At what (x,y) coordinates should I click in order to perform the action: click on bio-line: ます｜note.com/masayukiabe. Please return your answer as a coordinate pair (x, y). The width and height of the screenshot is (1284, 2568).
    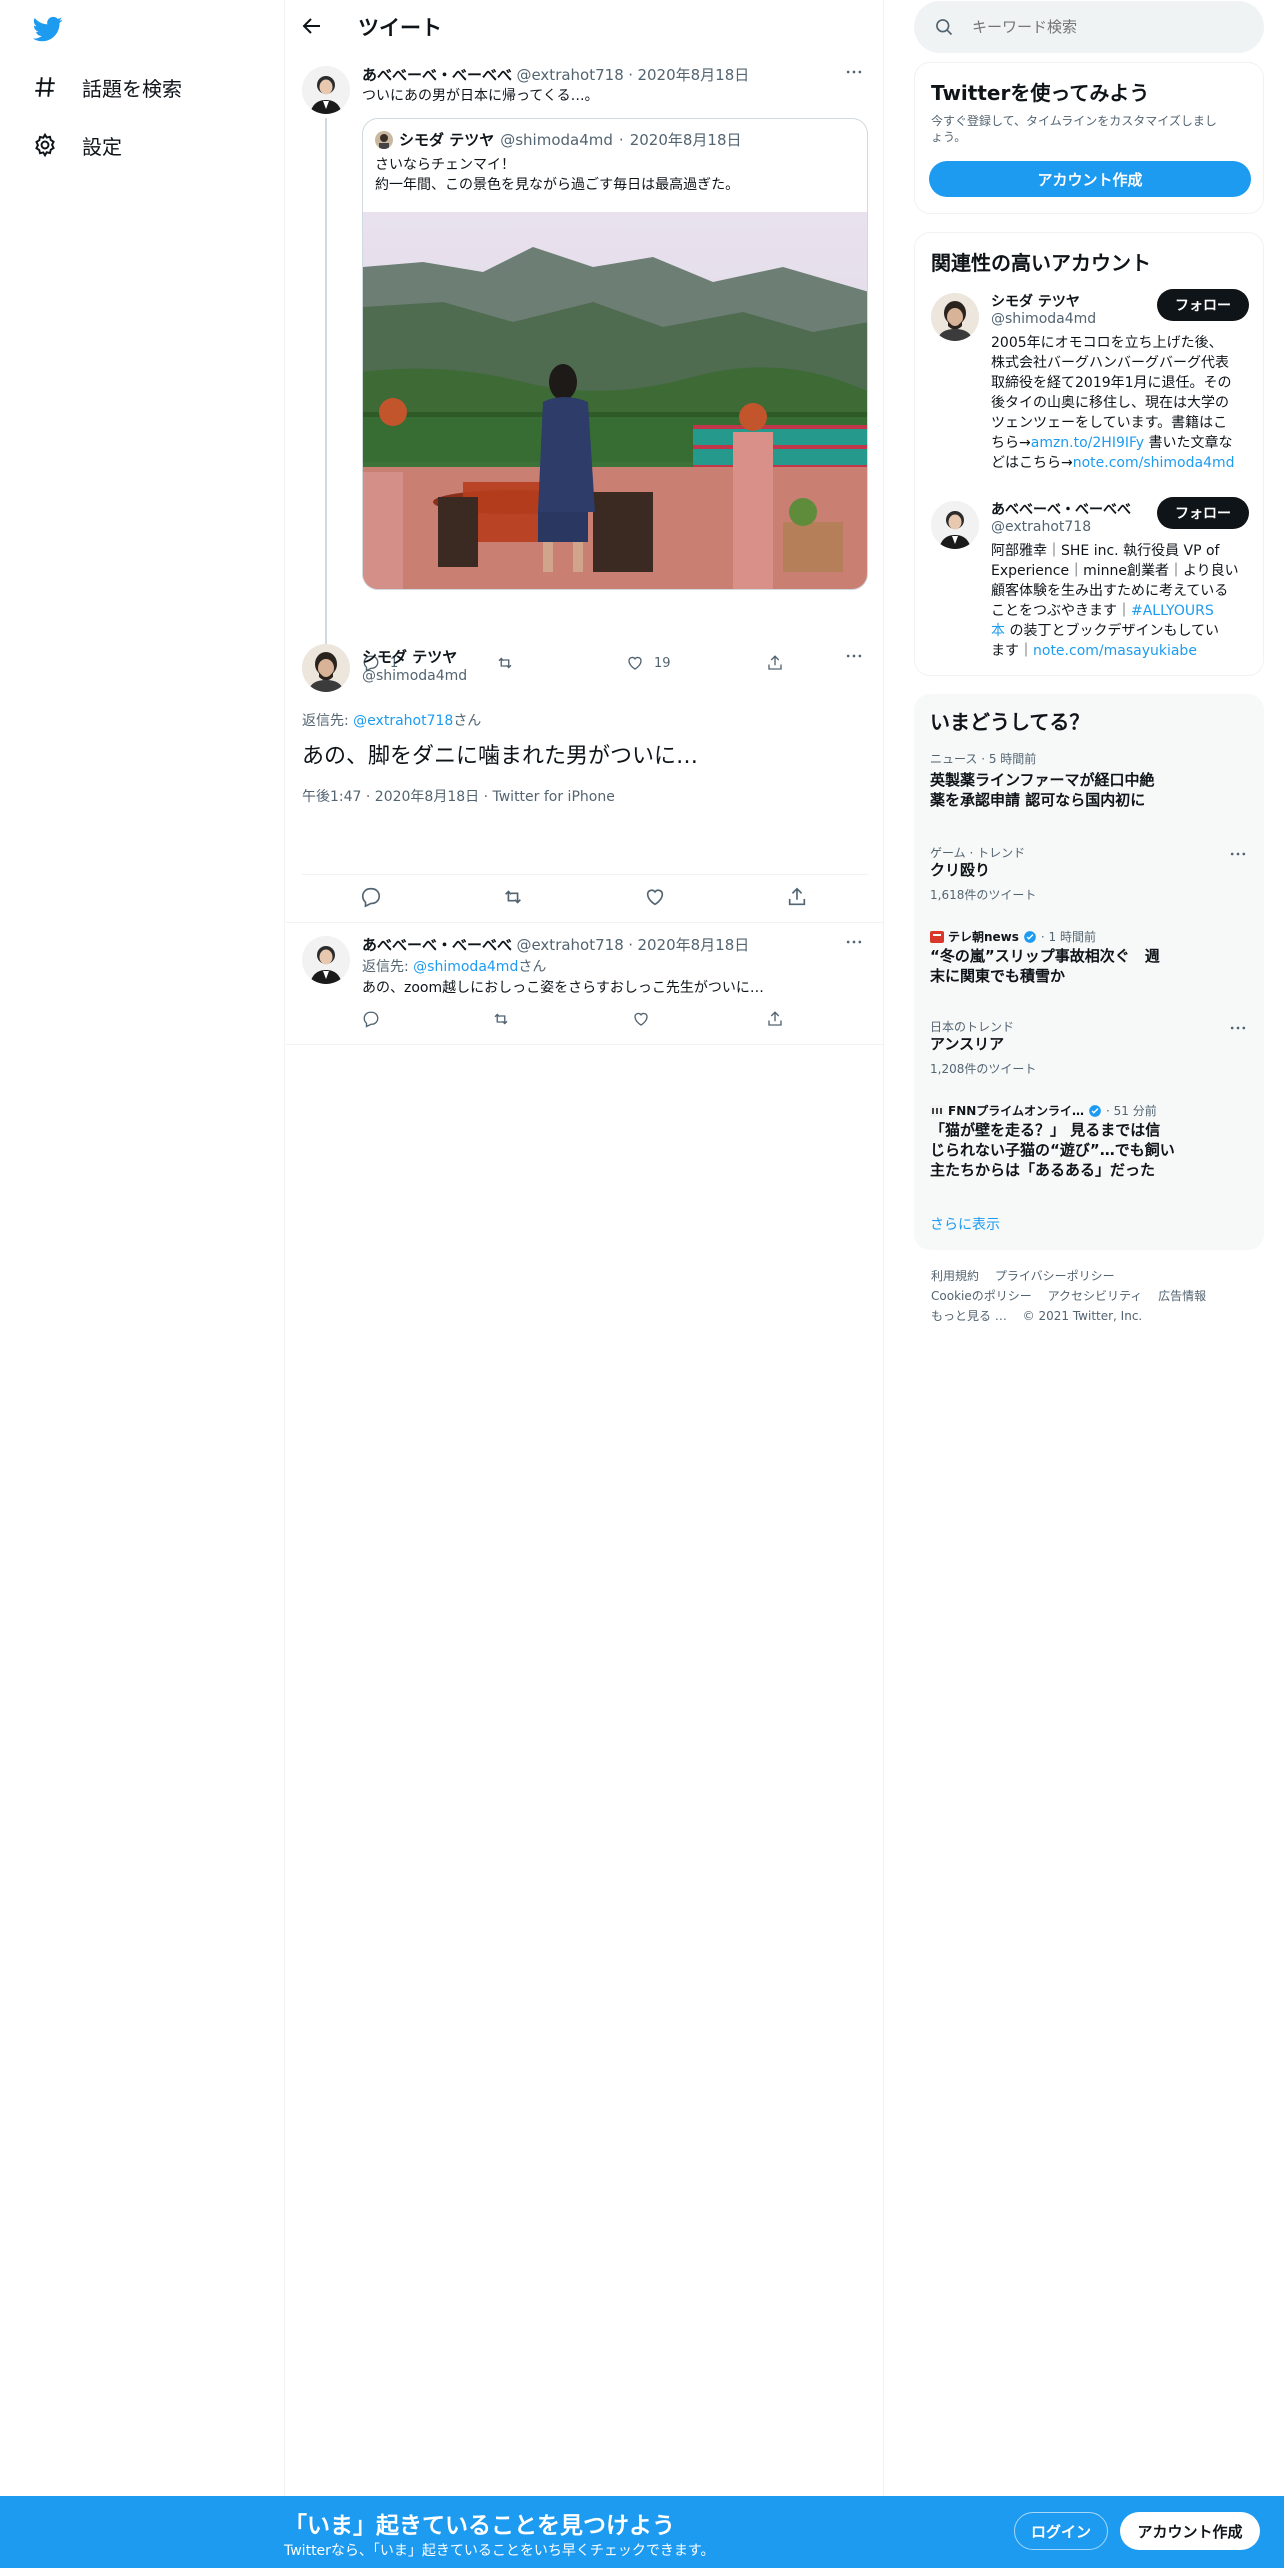
    Looking at the image, I should click on (1122, 651).